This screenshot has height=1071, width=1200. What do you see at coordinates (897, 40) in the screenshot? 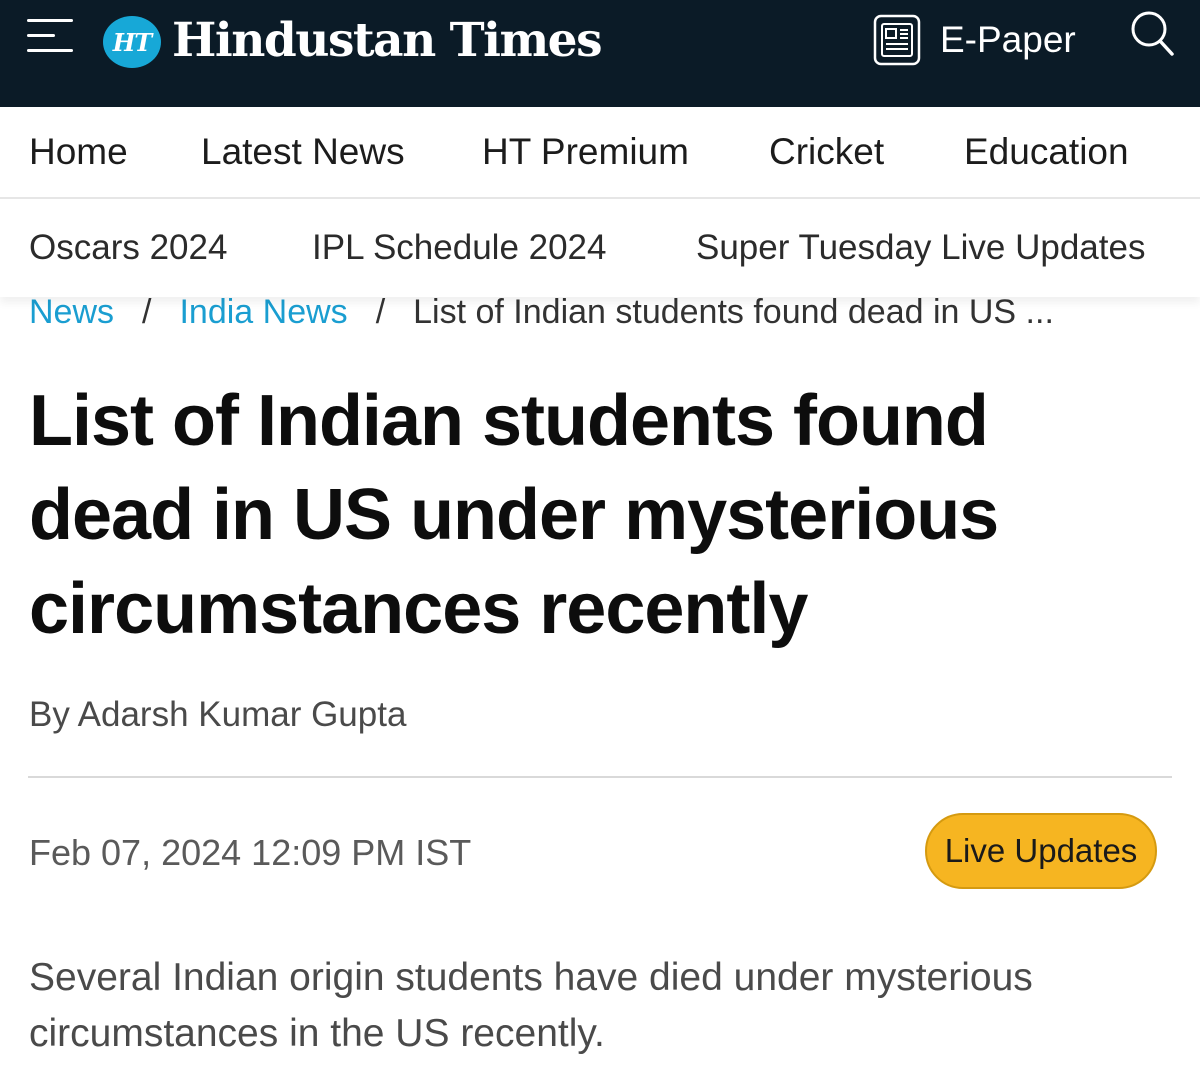
I see `newspaper-icon` at bounding box center [897, 40].